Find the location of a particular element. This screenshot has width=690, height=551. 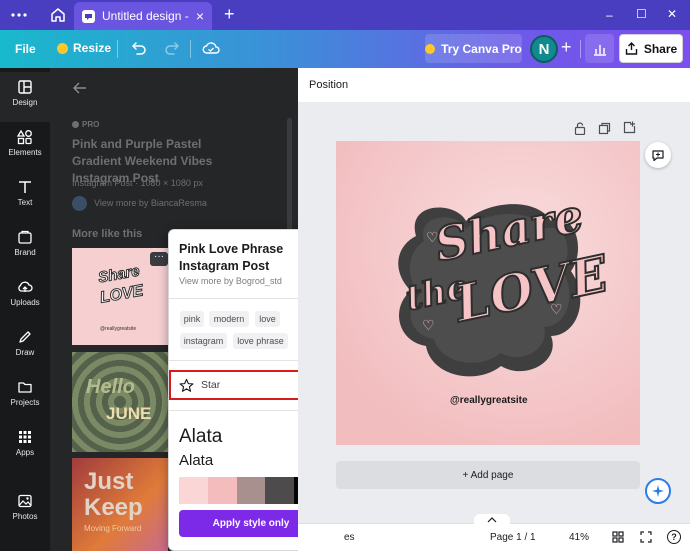

add-page-label: + Add page is located at coordinates (488, 475).